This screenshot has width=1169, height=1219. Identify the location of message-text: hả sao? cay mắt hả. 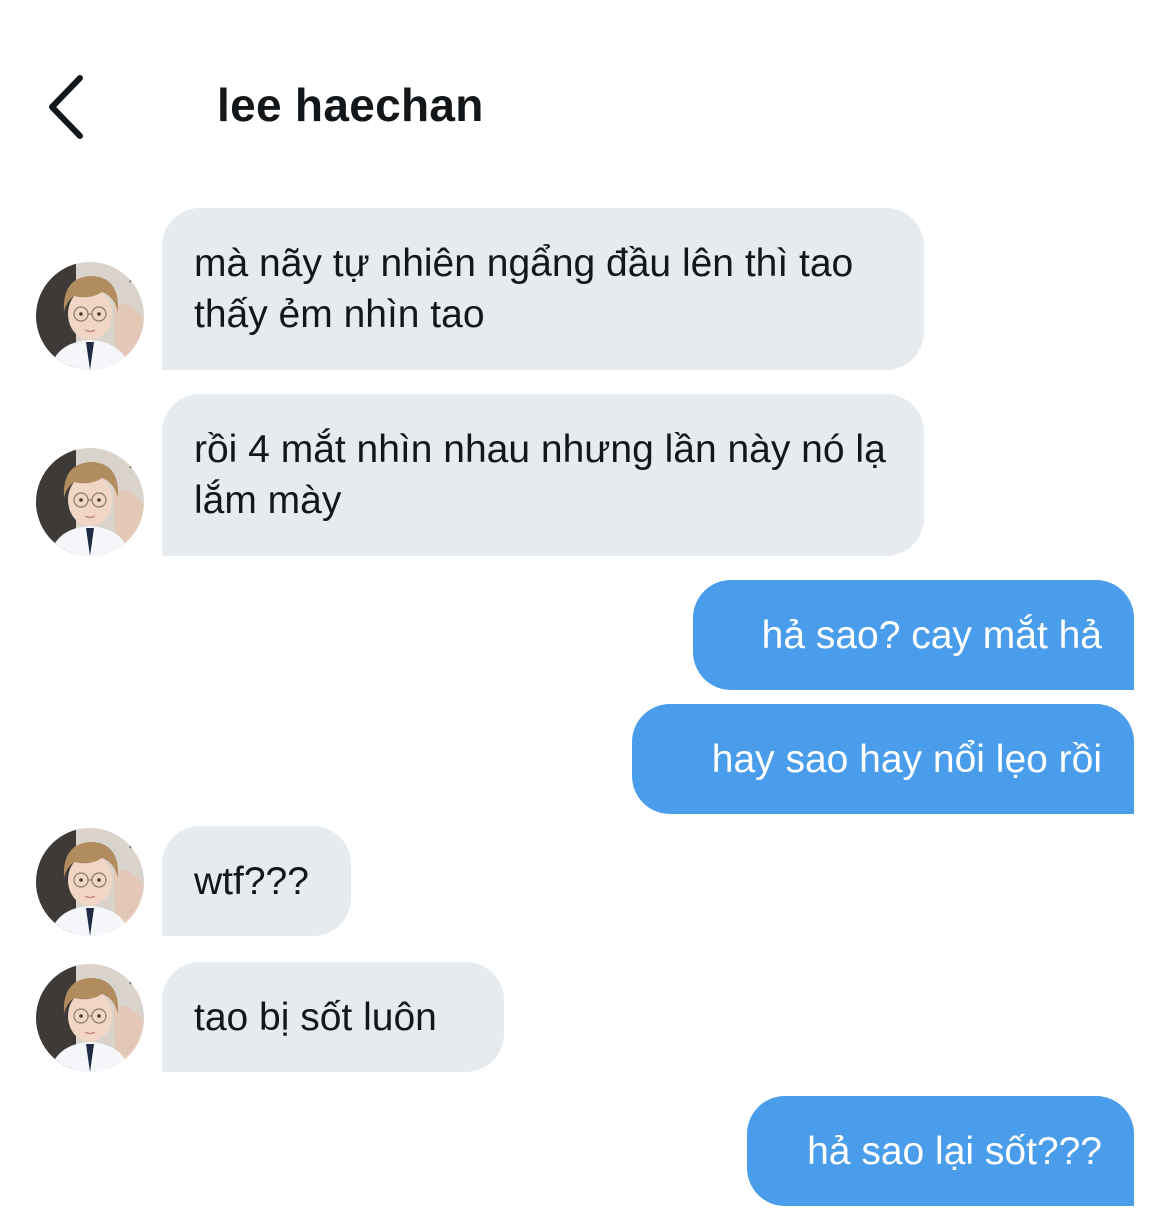
(931, 635).